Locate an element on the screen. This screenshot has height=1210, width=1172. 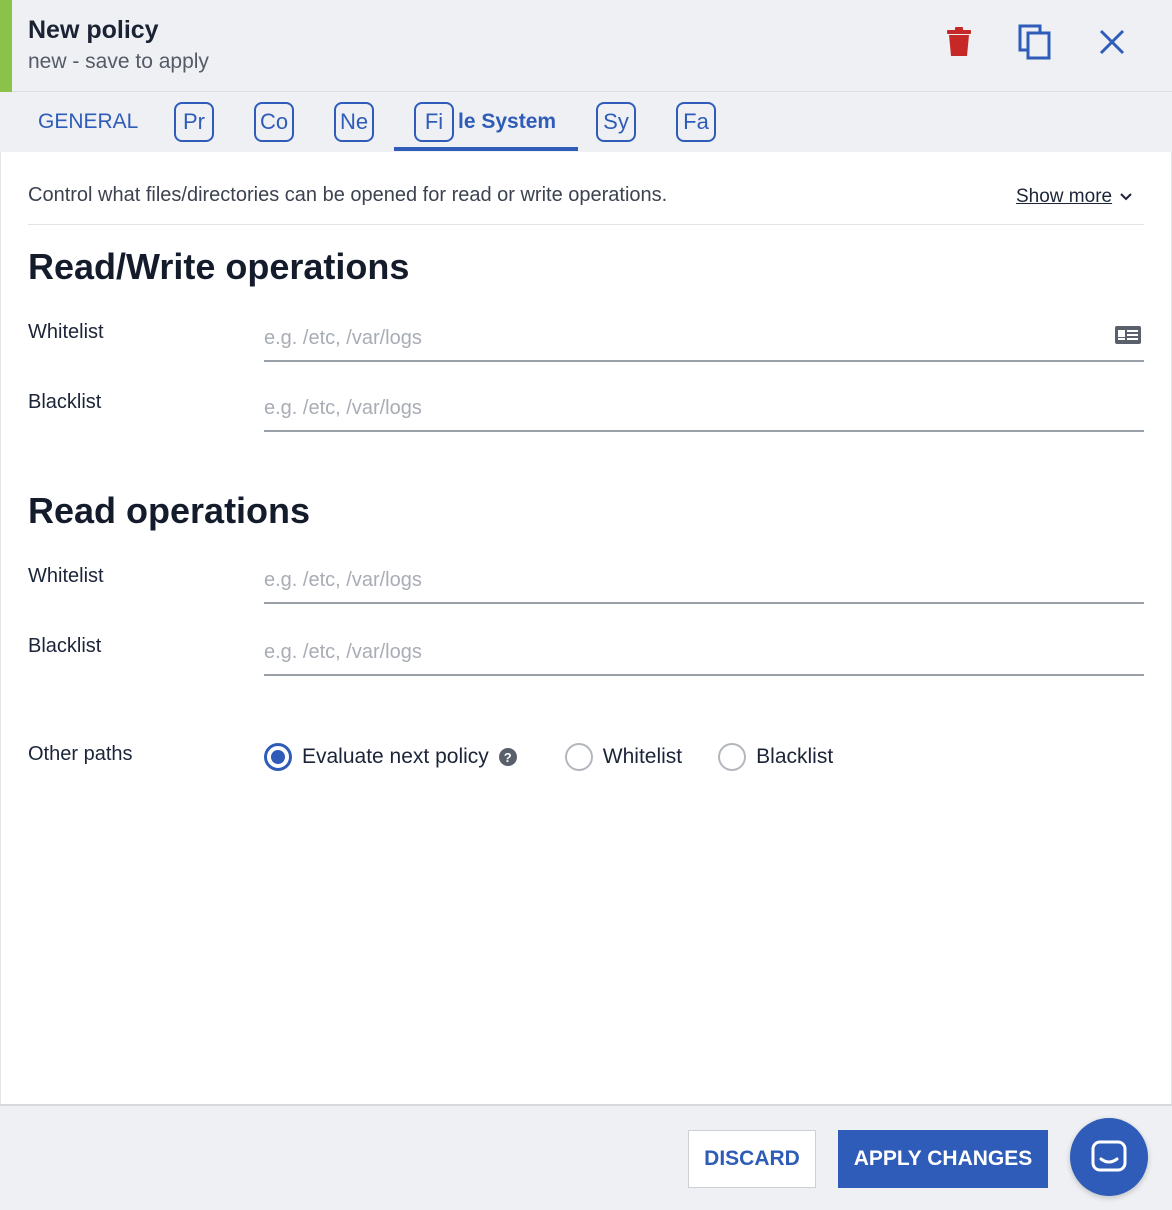
page-title: New policy is located at coordinates (93, 30).